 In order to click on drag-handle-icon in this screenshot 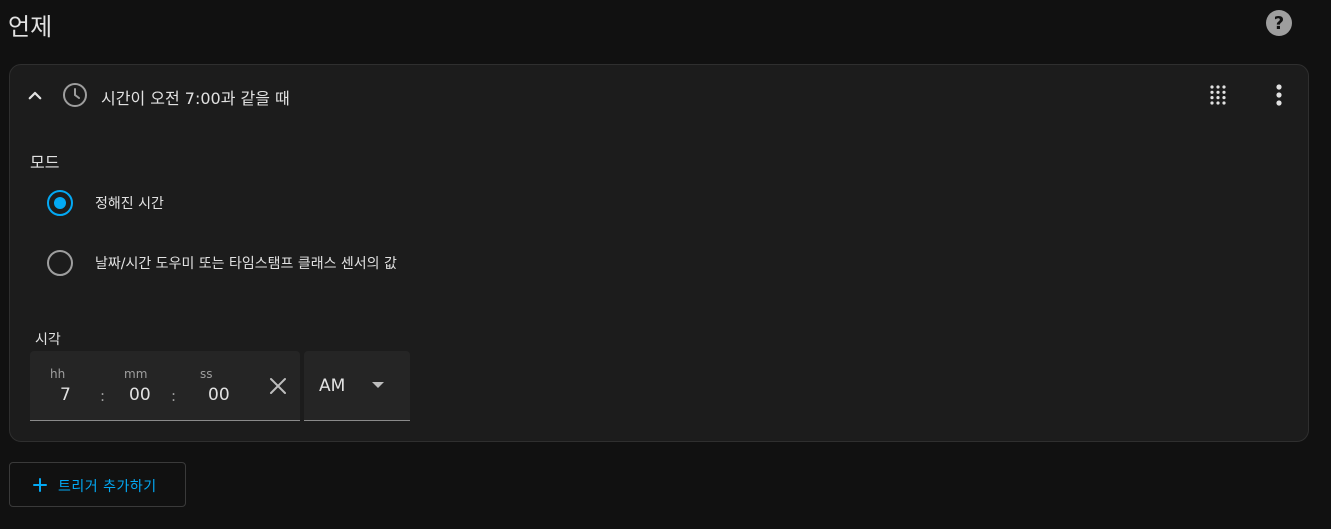, I will do `click(1218, 95)`.